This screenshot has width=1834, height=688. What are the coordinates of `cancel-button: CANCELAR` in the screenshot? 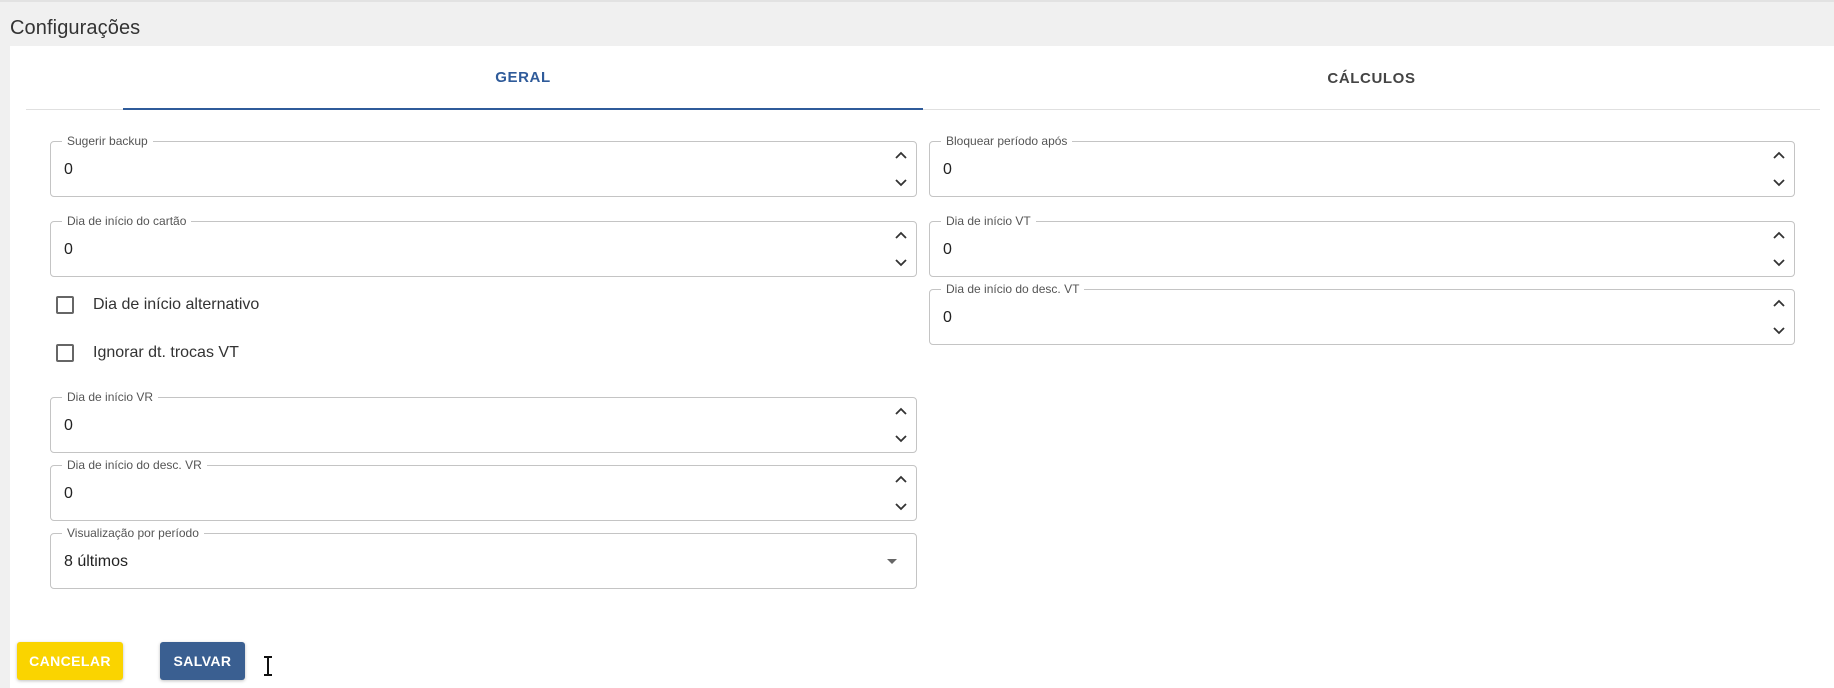 It's located at (70, 661).